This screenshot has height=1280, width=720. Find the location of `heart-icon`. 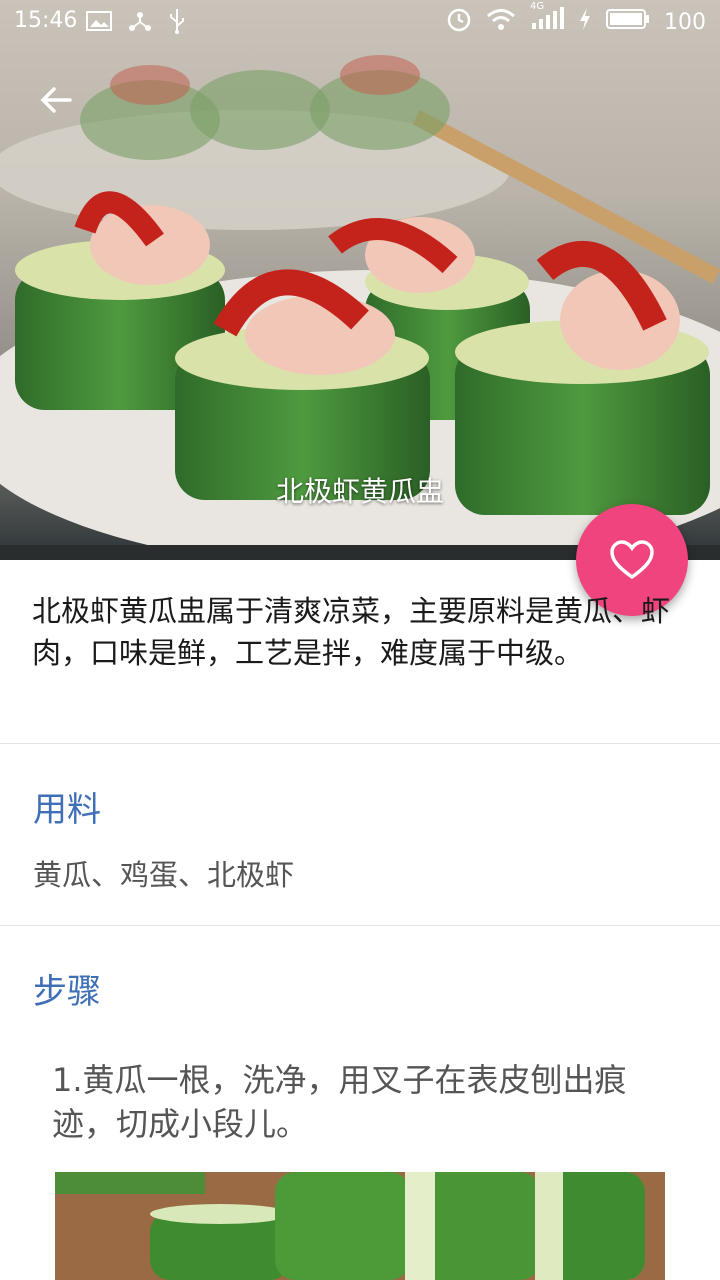

heart-icon is located at coordinates (632, 560).